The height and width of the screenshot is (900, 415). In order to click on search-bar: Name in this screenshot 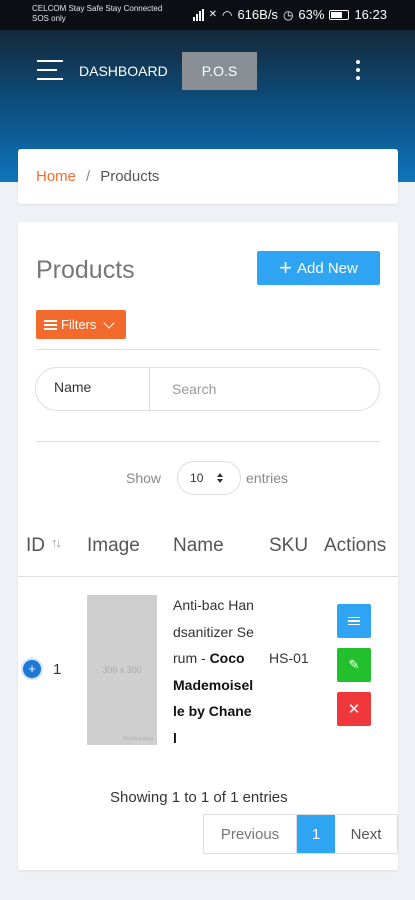, I will do `click(207, 389)`.